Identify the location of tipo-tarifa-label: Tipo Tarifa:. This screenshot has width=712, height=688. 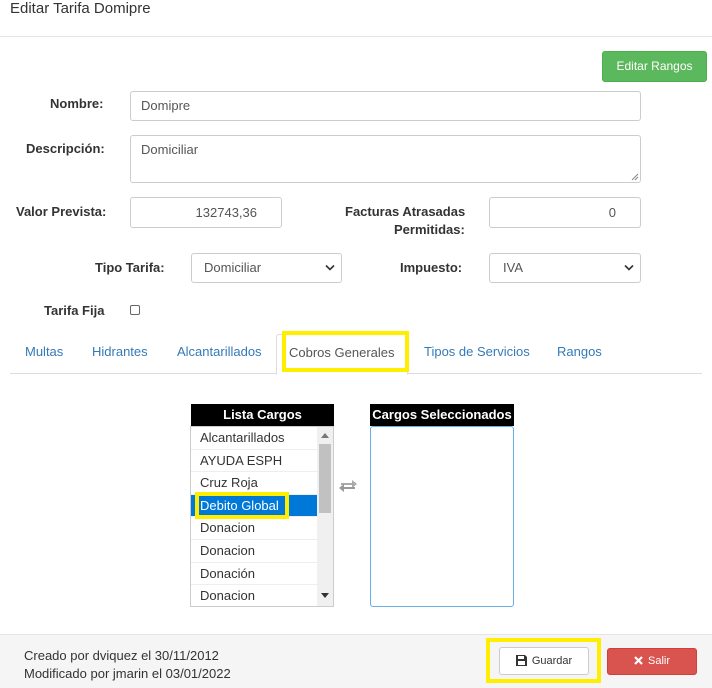
(130, 267).